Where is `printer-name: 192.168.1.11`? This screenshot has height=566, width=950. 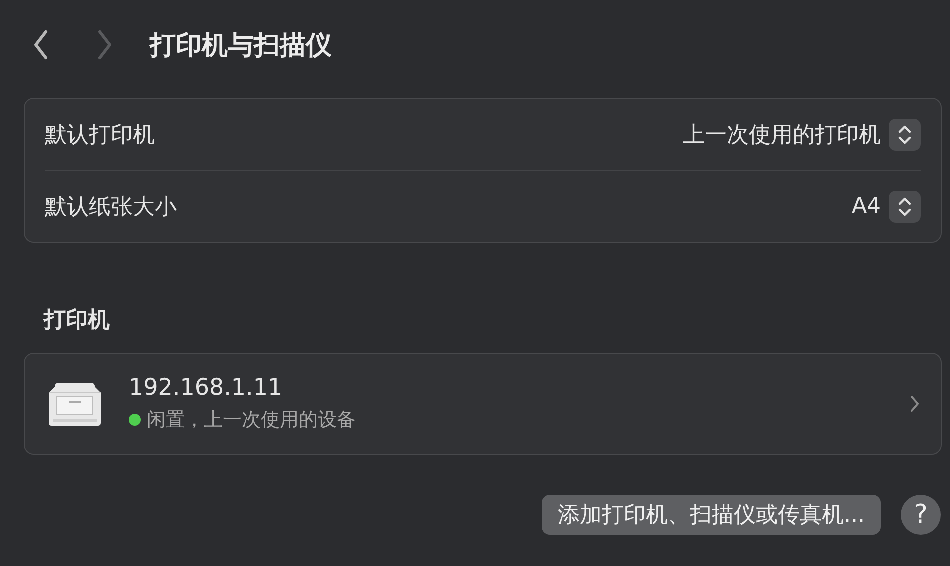 printer-name: 192.168.1.11 is located at coordinates (206, 388).